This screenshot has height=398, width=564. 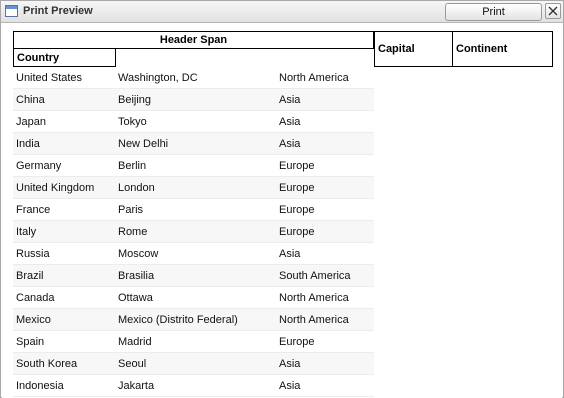 I want to click on capital-cell: Beijing, so click(x=135, y=100).